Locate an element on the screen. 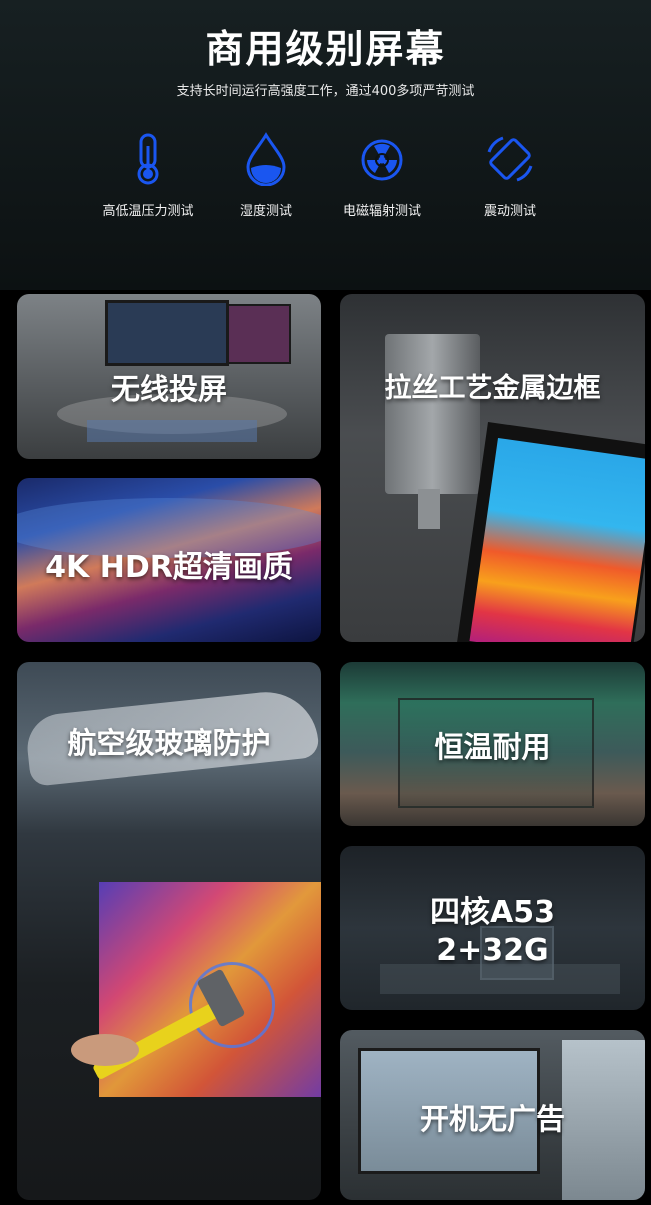 Image resolution: width=651 pixels, height=1205 pixels. thermometer-icon is located at coordinates (148, 159).